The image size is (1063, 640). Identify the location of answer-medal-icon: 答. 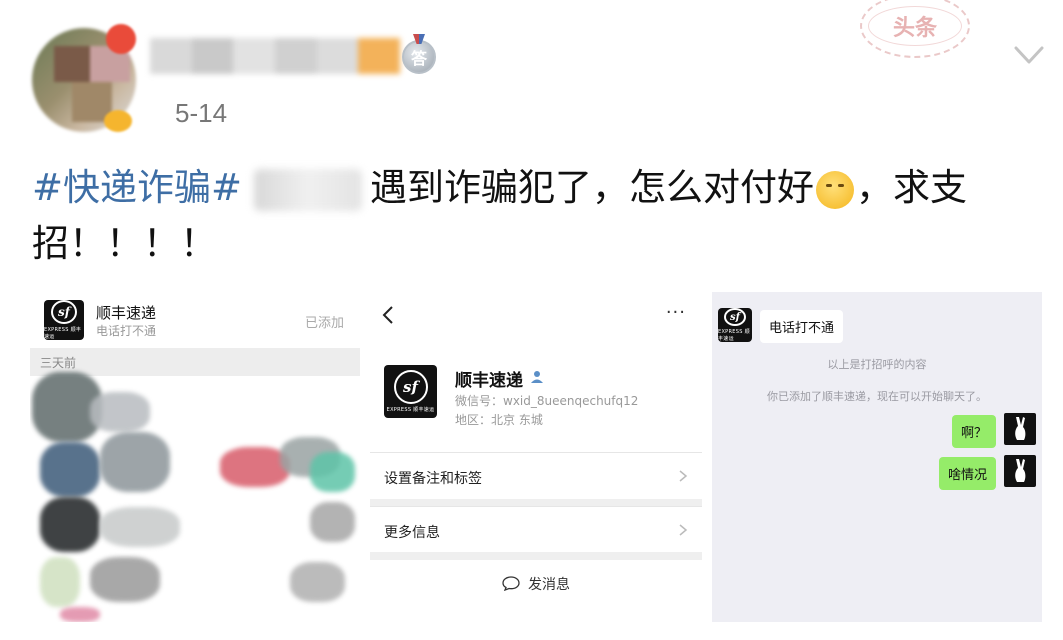
(419, 57).